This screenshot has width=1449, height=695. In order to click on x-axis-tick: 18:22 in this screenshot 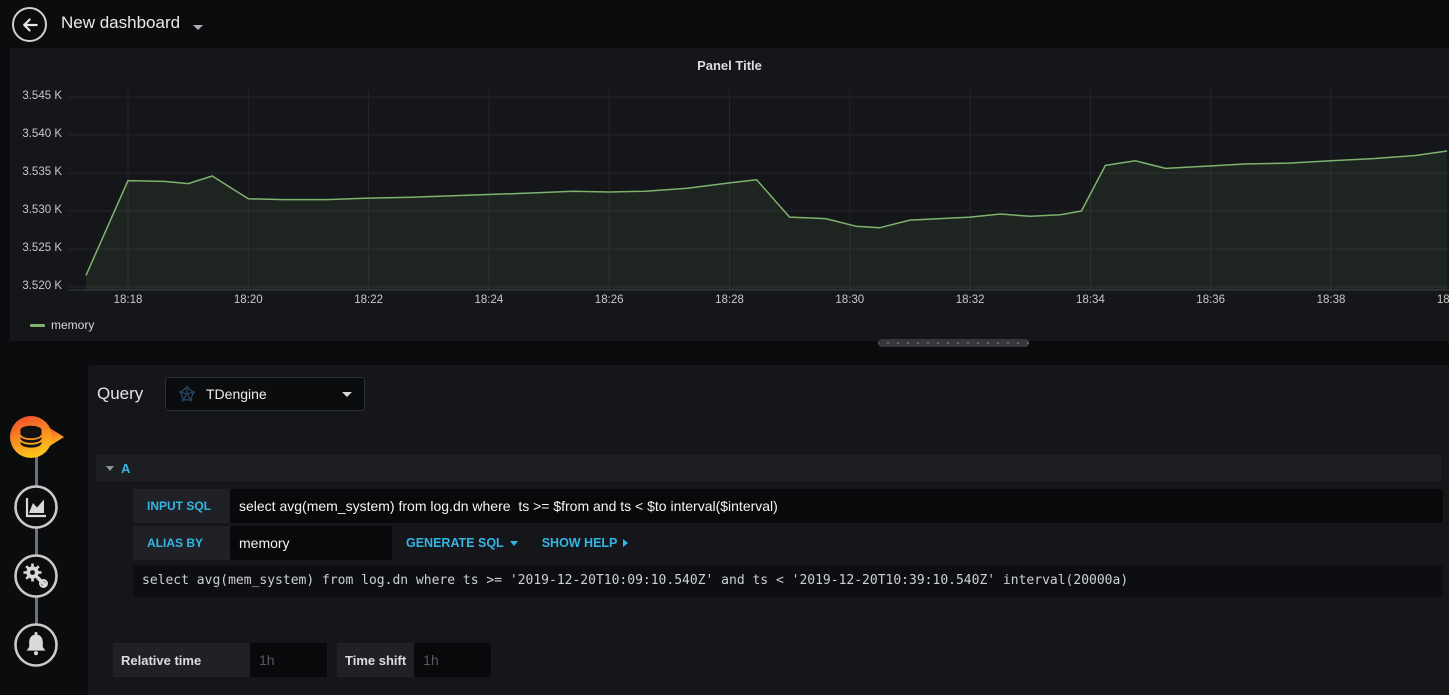, I will do `click(368, 300)`.